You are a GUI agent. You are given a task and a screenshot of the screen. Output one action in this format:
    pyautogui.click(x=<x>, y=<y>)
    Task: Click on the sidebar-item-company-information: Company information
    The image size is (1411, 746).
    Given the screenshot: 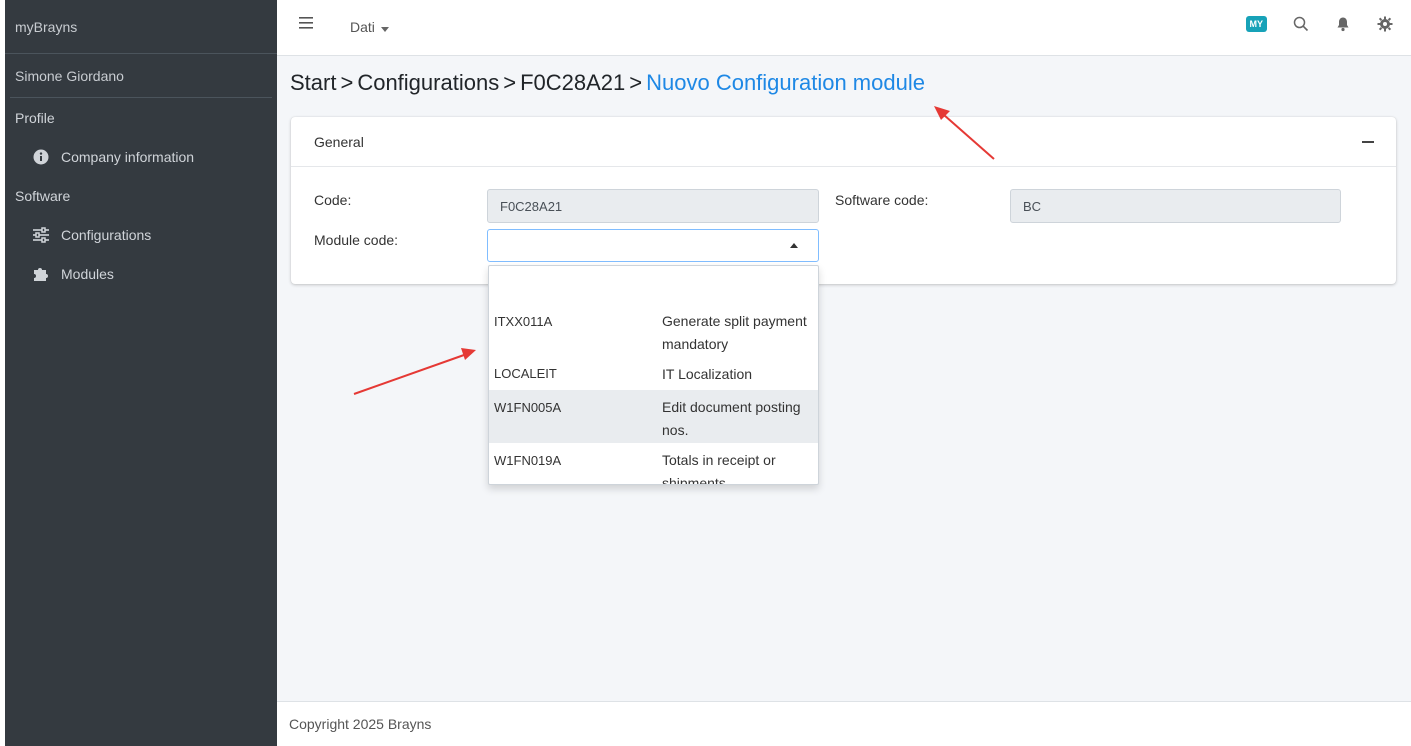 What is the action you would take?
    pyautogui.click(x=138, y=156)
    